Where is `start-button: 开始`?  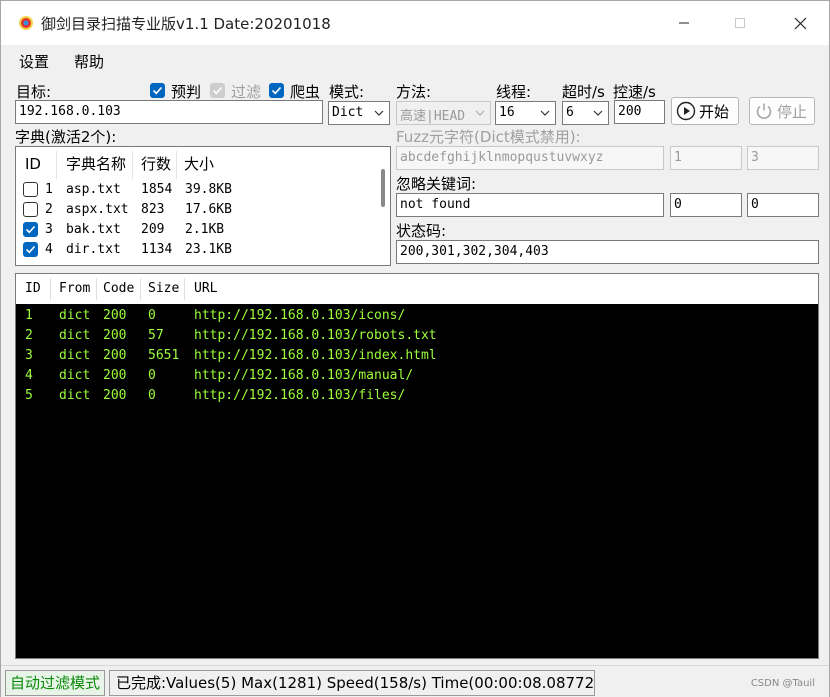
start-button: 开始 is located at coordinates (705, 111).